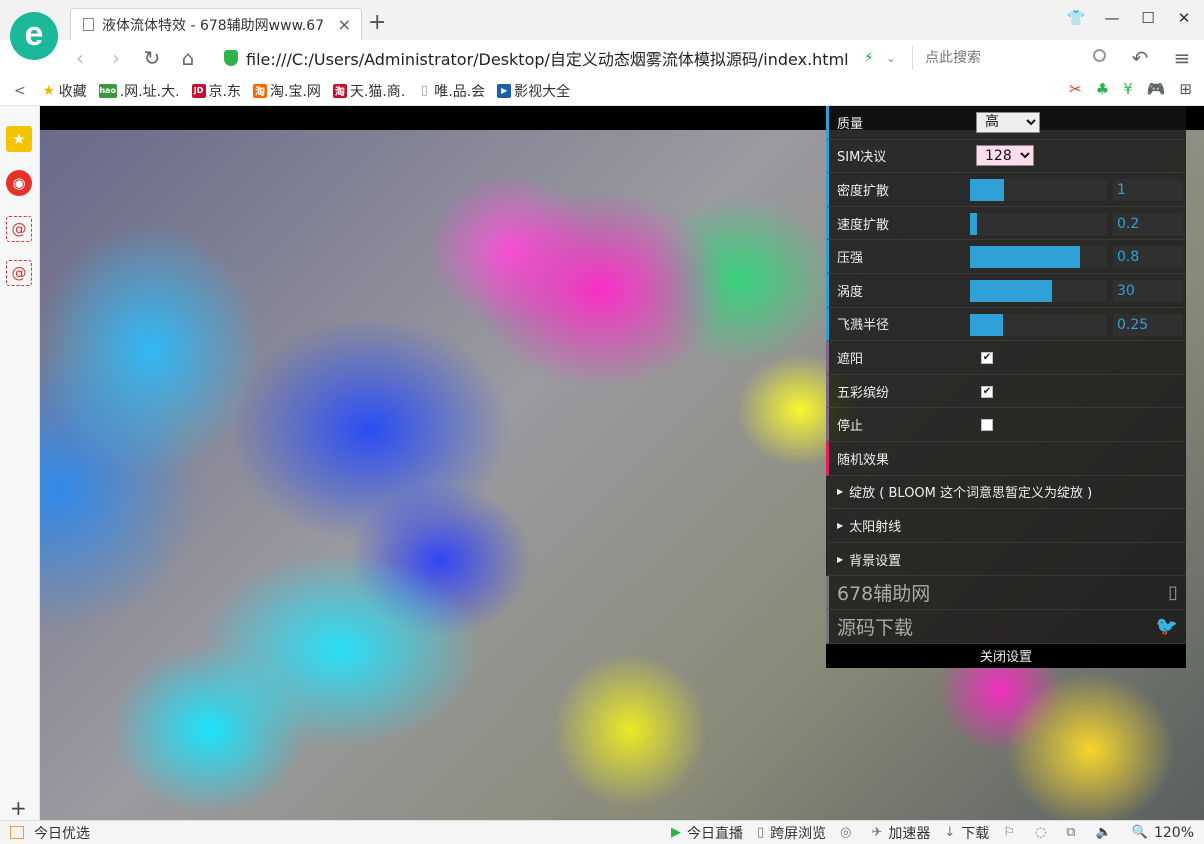 This screenshot has height=844, width=1204. I want to click on quality-select: 高, so click(1008, 122).